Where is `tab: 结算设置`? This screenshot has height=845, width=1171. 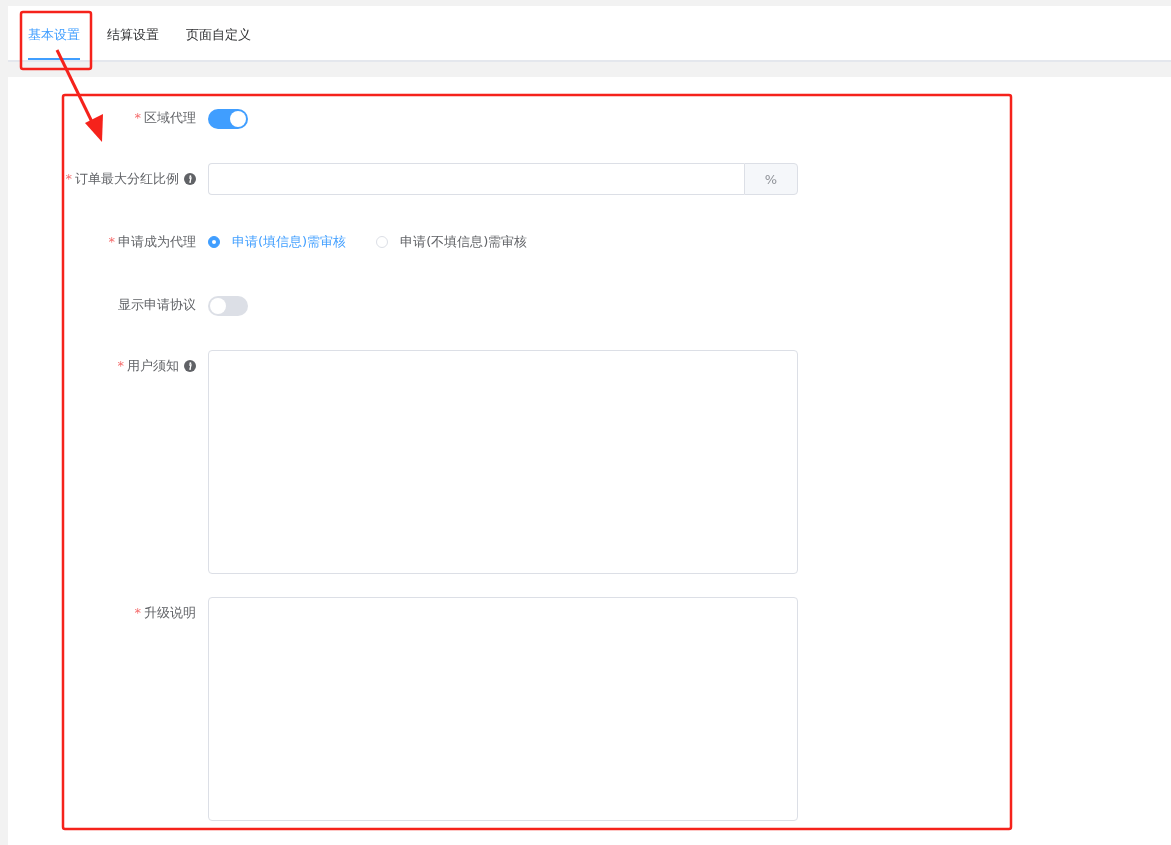
tab: 结算设置 is located at coordinates (133, 33).